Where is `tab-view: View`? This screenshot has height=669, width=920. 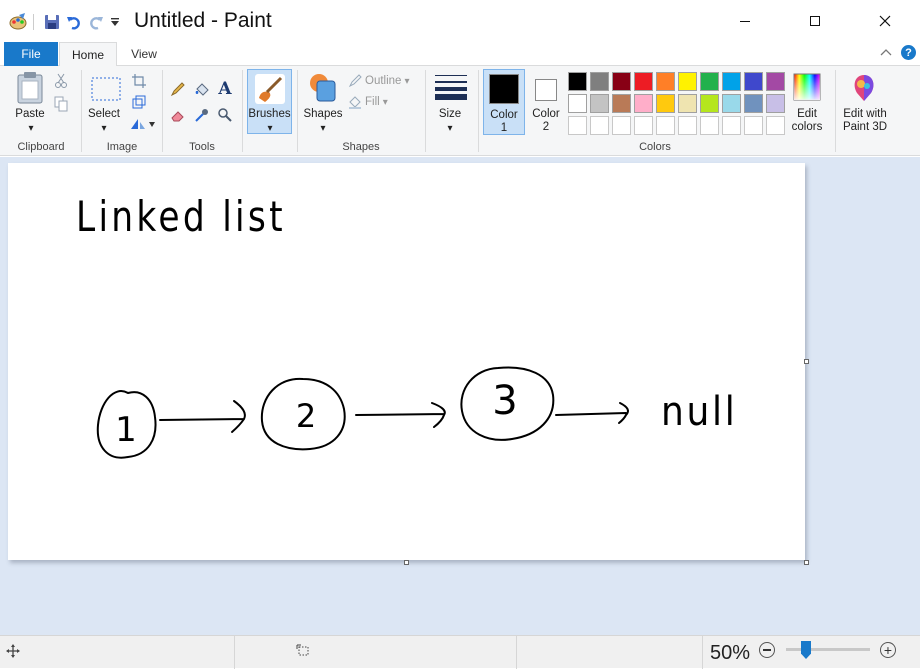
tab-view: View is located at coordinates (144, 54).